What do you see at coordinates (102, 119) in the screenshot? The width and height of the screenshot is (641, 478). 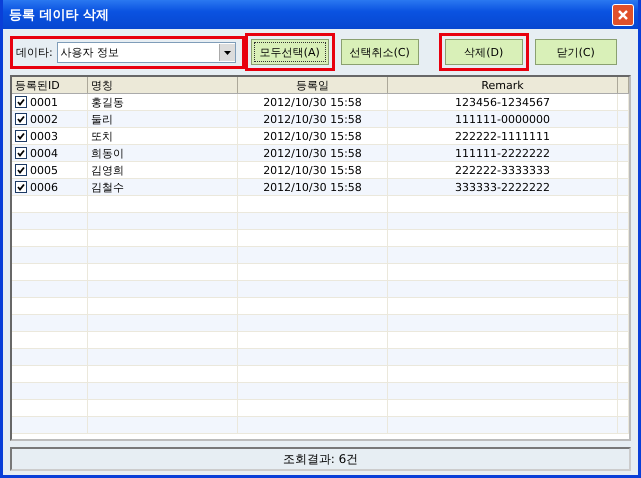 I see `table-cell: 둘리` at bounding box center [102, 119].